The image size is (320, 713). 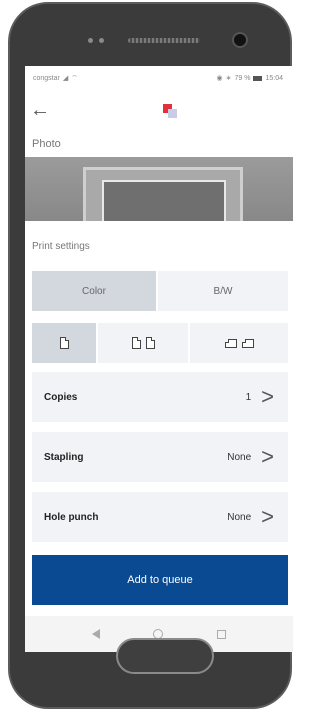 What do you see at coordinates (219, 78) in the screenshot?
I see `nfc-icon: ◉` at bounding box center [219, 78].